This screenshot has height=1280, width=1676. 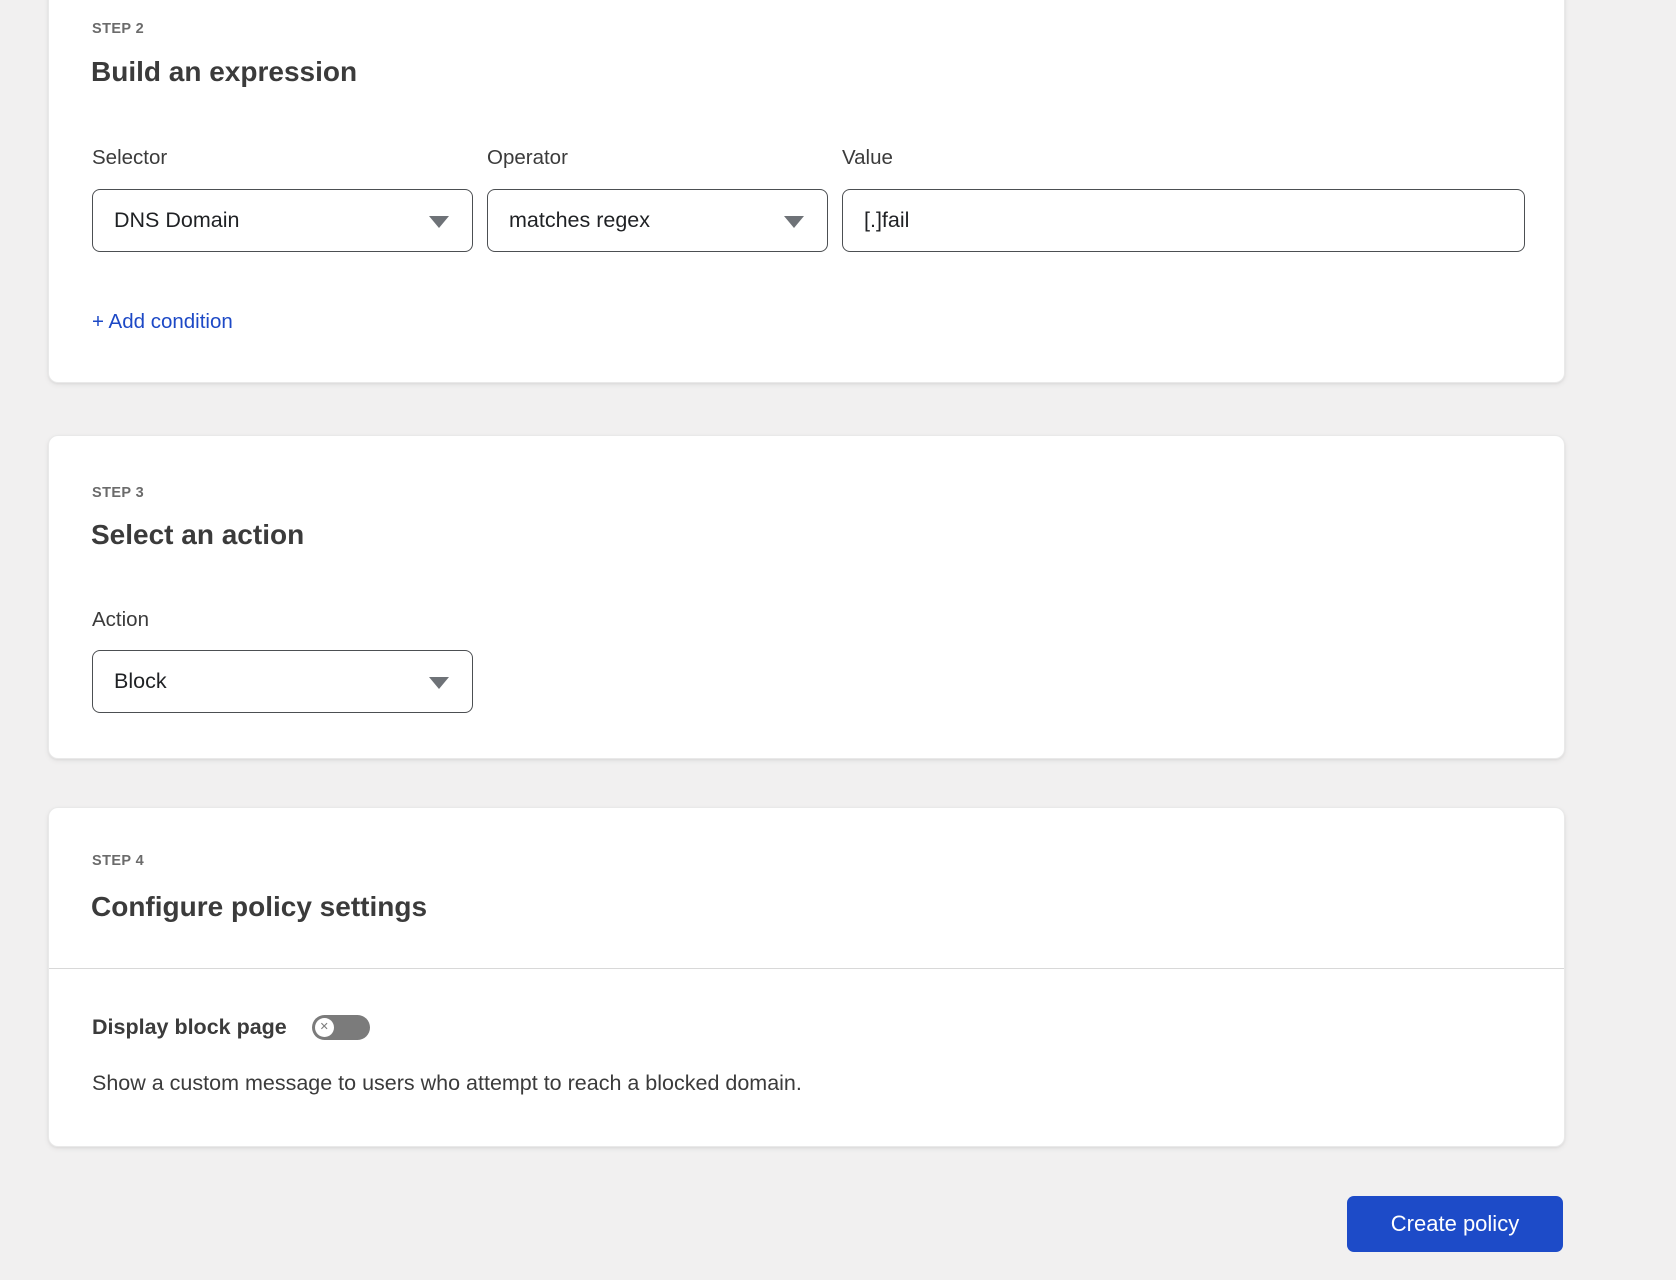 I want to click on build-expression-title: Build an expression, so click(x=224, y=71).